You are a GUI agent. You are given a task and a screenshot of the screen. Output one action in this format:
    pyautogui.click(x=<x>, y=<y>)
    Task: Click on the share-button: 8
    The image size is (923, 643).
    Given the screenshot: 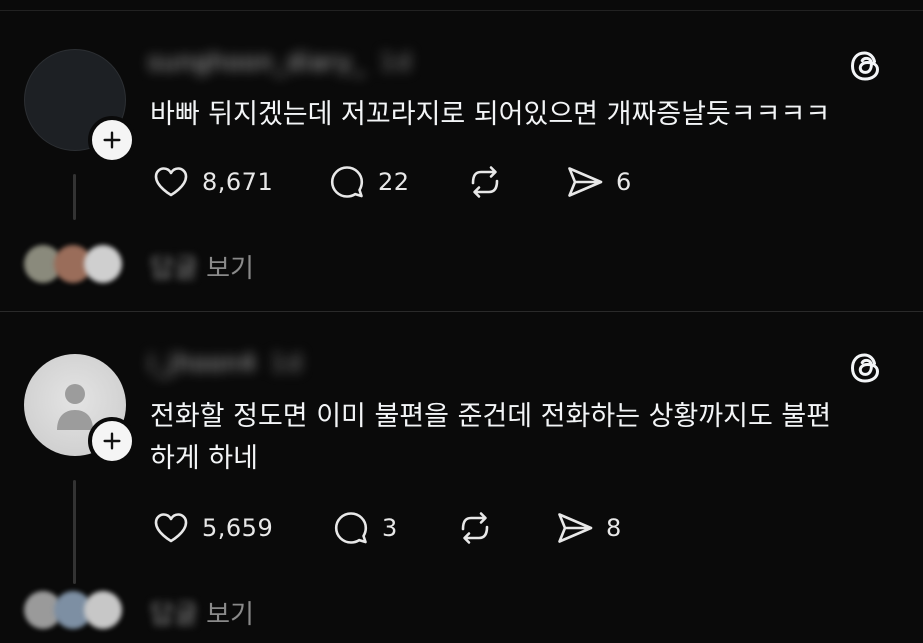 What is the action you would take?
    pyautogui.click(x=588, y=528)
    